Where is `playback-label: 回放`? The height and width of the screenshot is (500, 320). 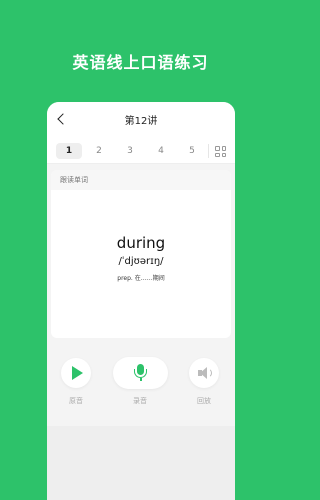 playback-label: 回放 is located at coordinates (204, 401).